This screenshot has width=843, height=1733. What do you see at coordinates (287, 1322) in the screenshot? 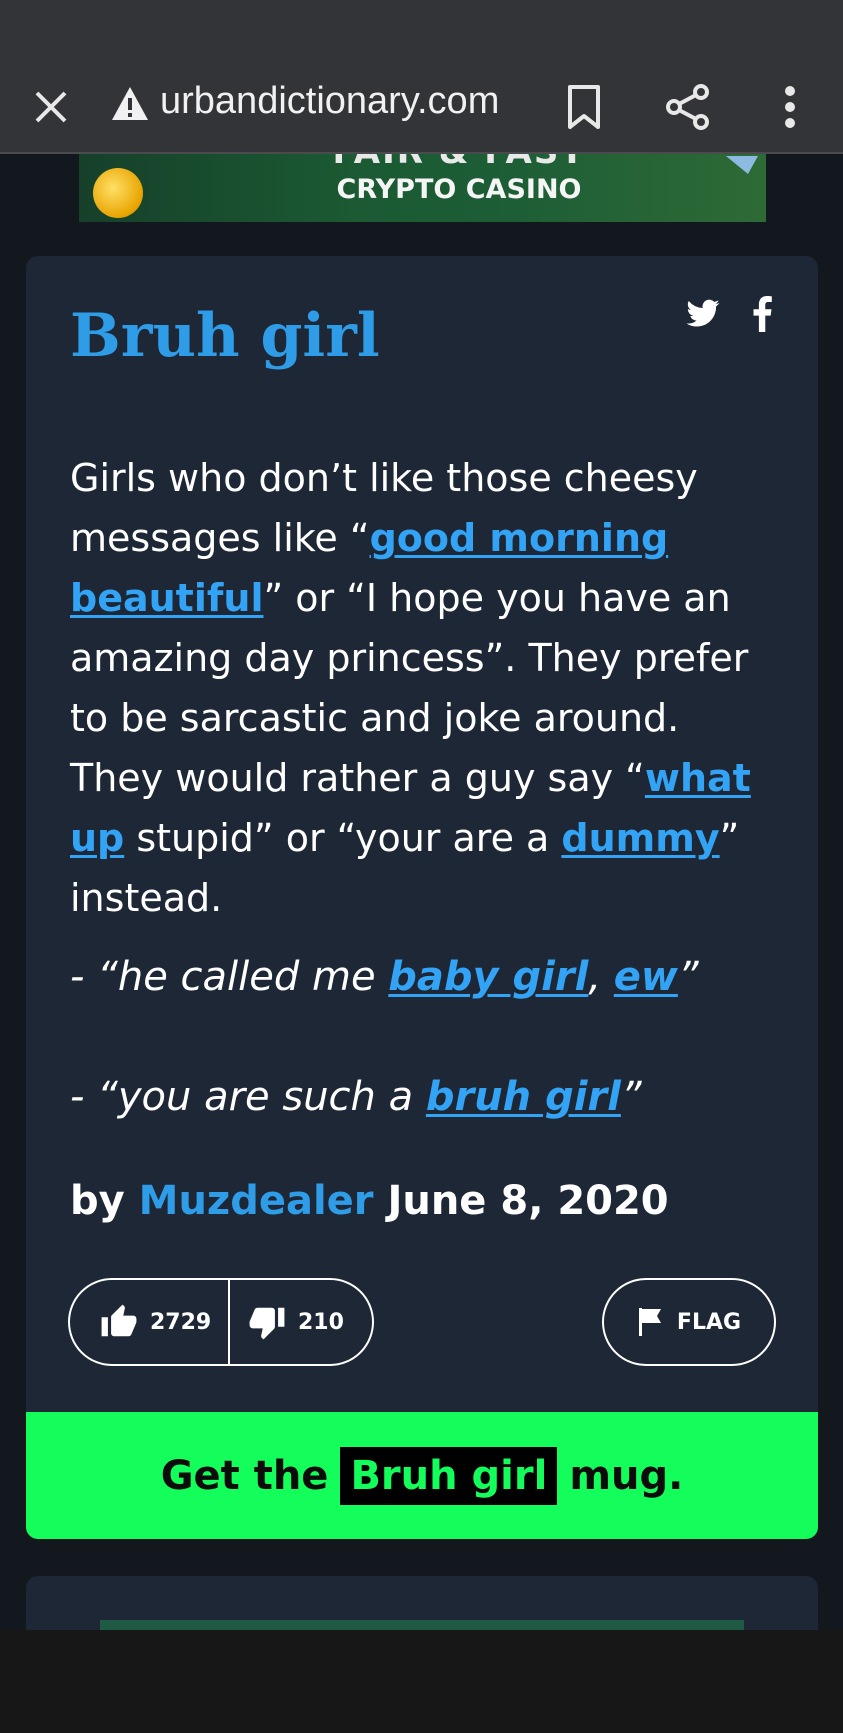
I see `thumbs-down-button: 210` at bounding box center [287, 1322].